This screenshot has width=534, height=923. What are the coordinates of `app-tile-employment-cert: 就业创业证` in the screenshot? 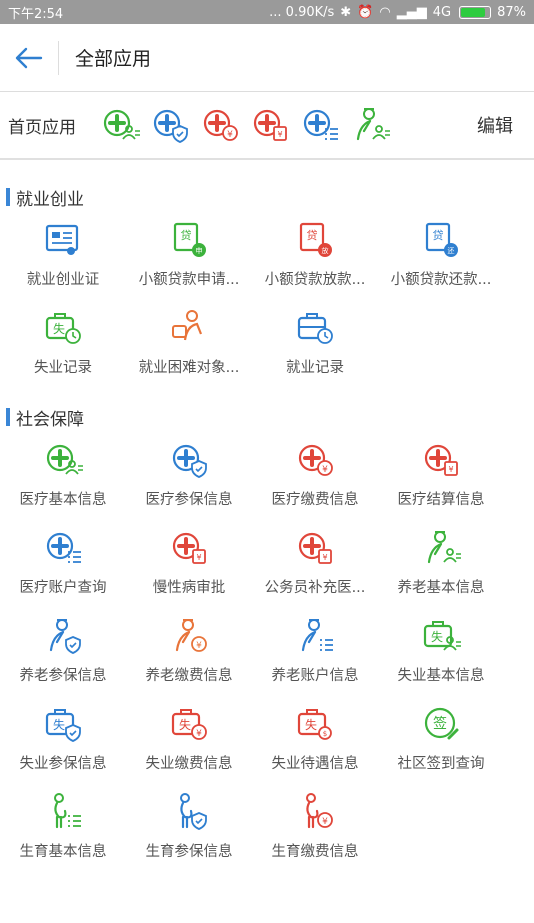 It's located at (63, 256).